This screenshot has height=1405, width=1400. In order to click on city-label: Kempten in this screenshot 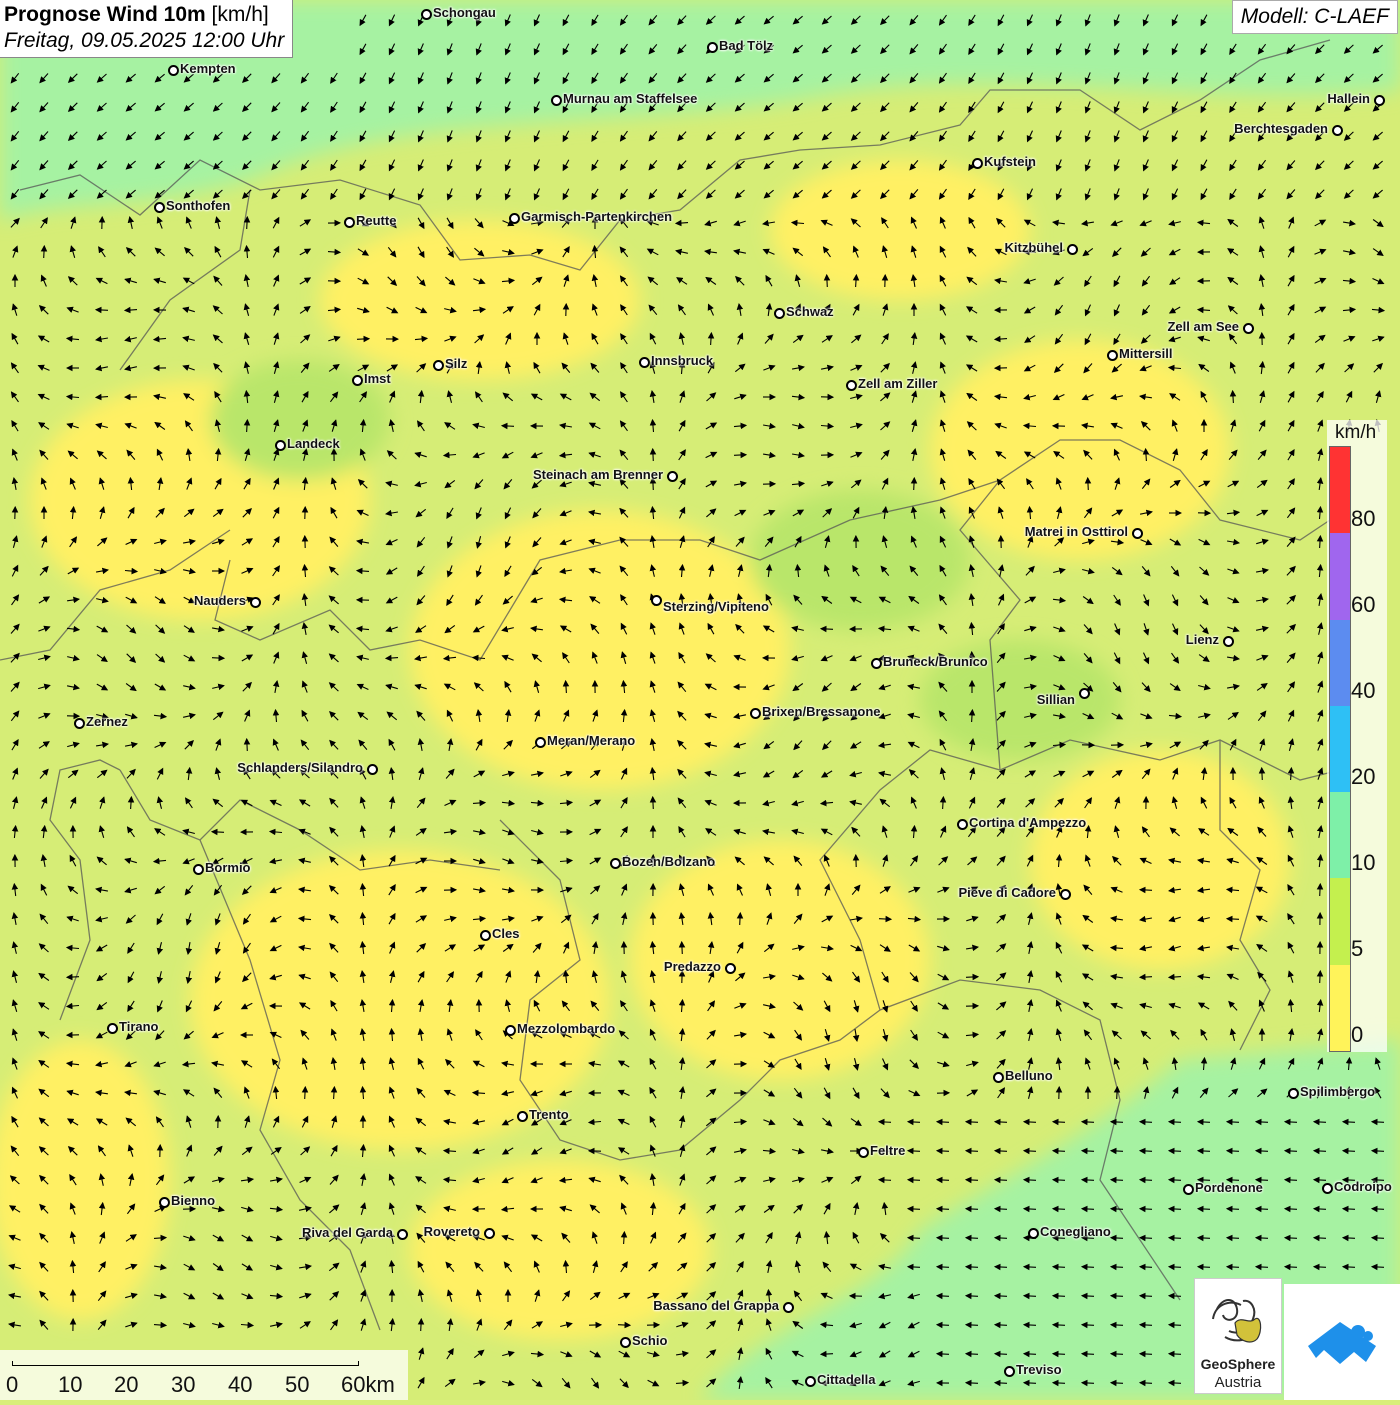, I will do `click(208, 68)`.